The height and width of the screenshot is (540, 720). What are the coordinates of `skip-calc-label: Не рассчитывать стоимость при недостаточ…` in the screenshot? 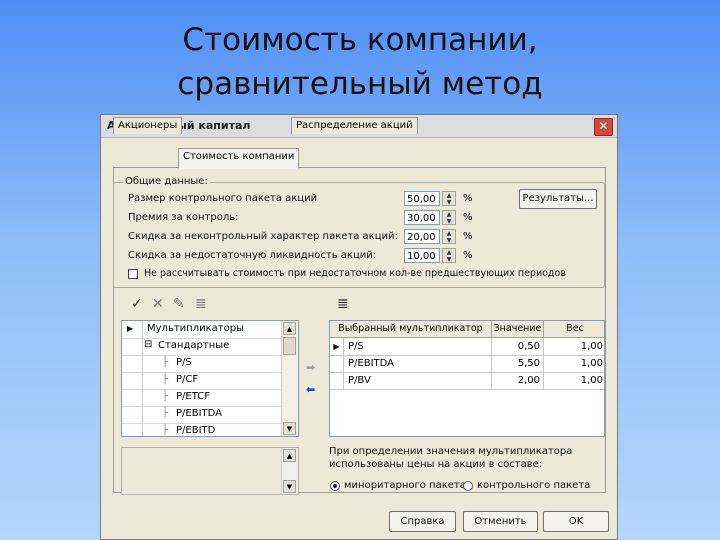 It's located at (355, 273).